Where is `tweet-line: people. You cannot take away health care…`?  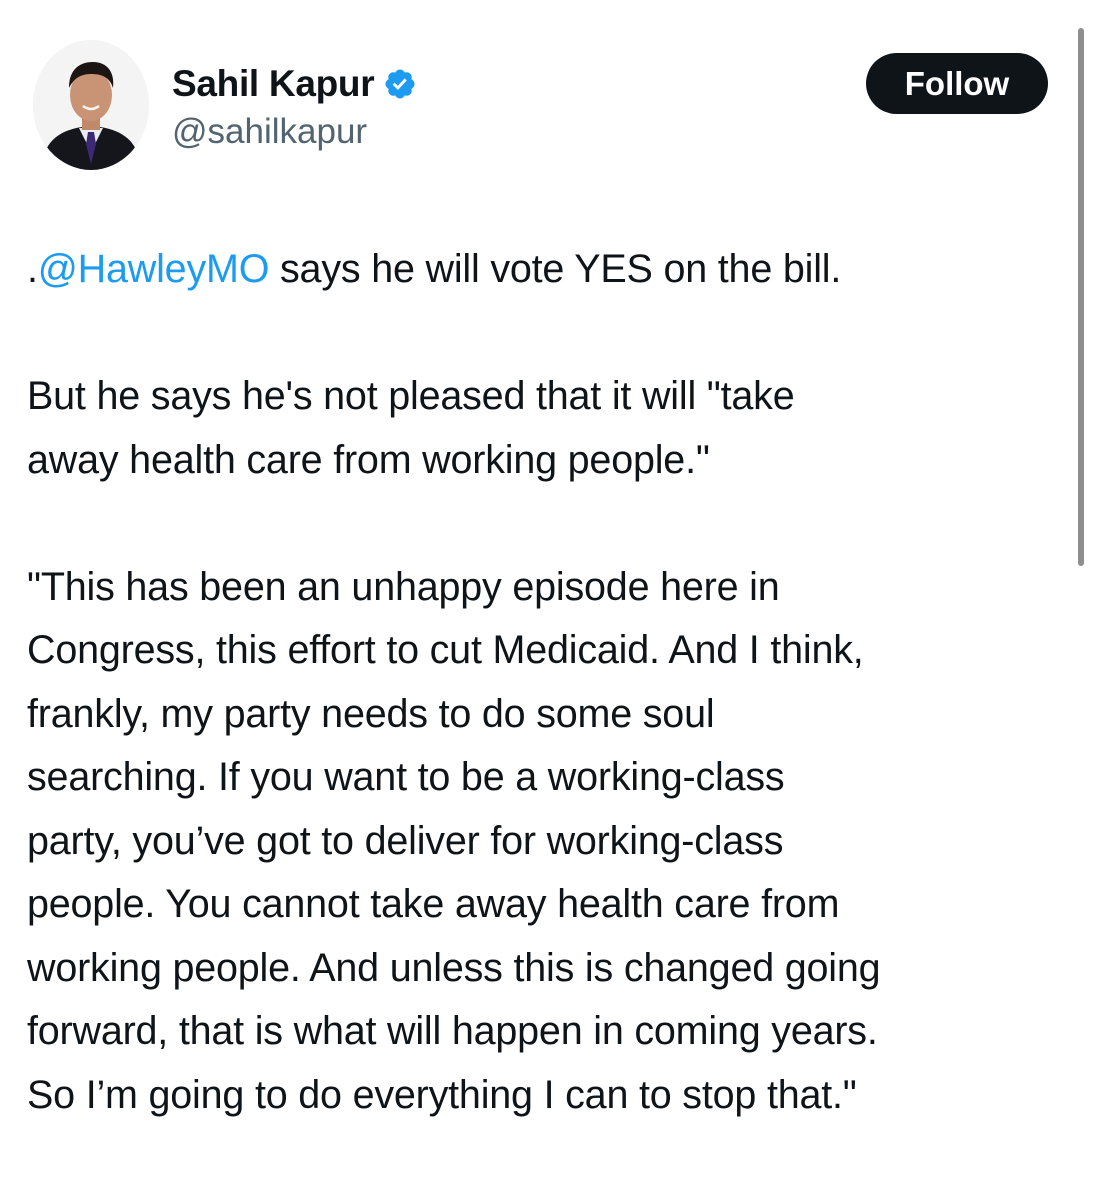
tweet-line: people. You cannot take away health care… is located at coordinates (433, 904).